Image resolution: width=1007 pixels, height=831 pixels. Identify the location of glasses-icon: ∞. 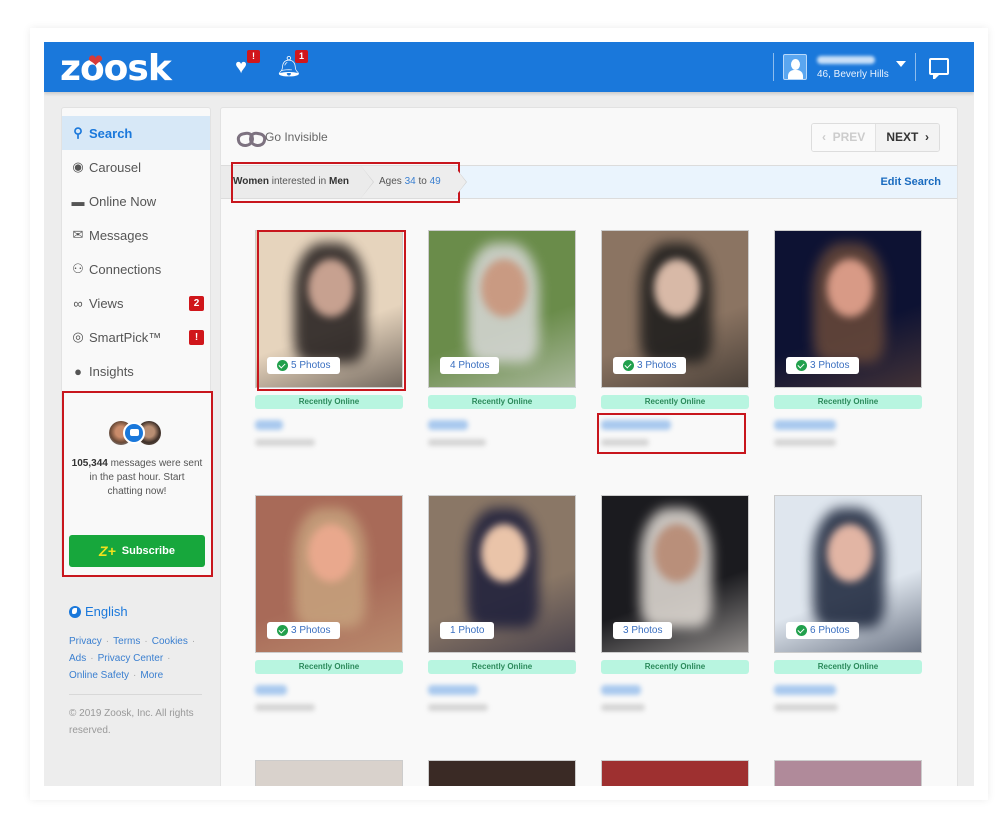
(78, 303).